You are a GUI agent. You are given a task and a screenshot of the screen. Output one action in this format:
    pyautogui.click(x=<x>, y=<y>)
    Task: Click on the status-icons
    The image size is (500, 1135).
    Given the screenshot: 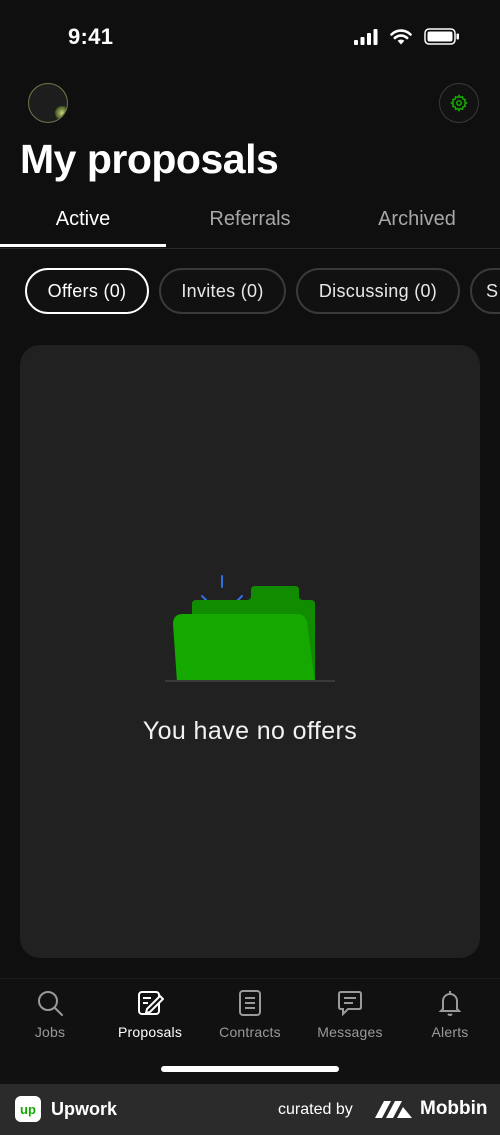 What is the action you would take?
    pyautogui.click(x=407, y=36)
    